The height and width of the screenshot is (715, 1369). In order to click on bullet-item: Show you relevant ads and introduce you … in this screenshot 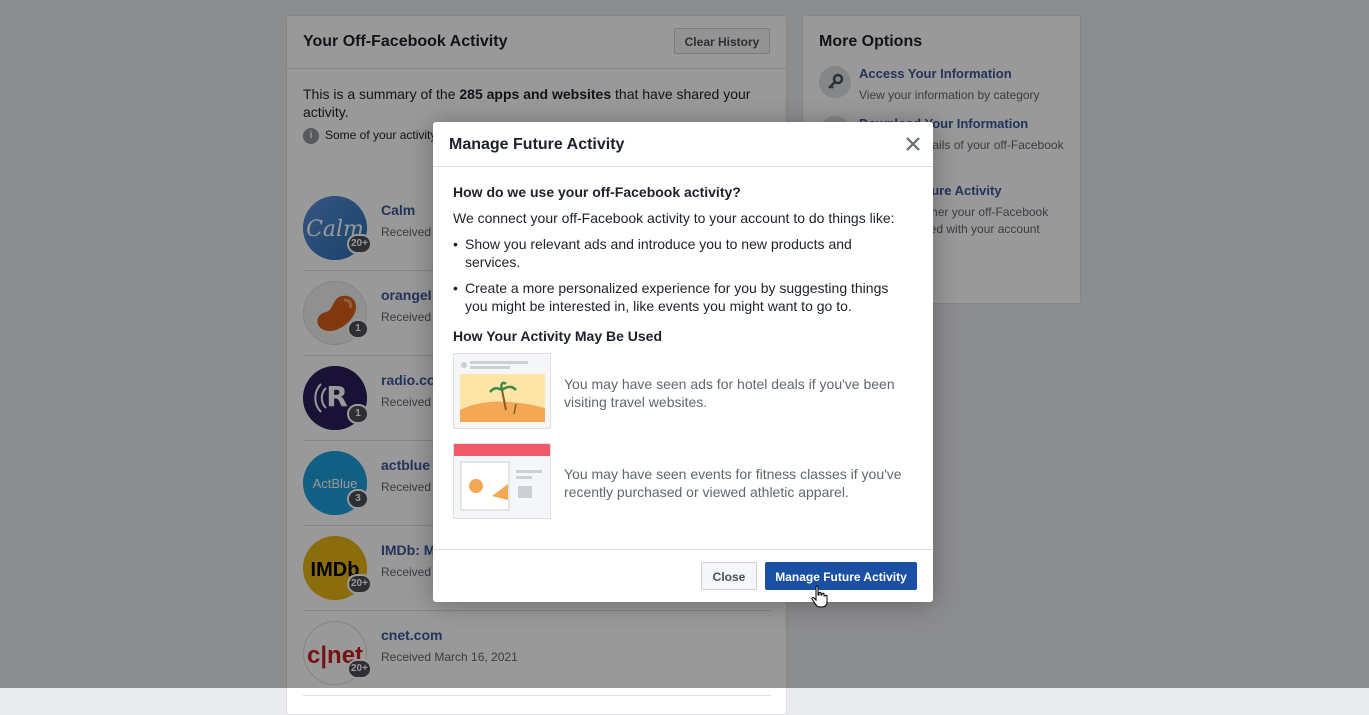, I will do `click(679, 253)`.